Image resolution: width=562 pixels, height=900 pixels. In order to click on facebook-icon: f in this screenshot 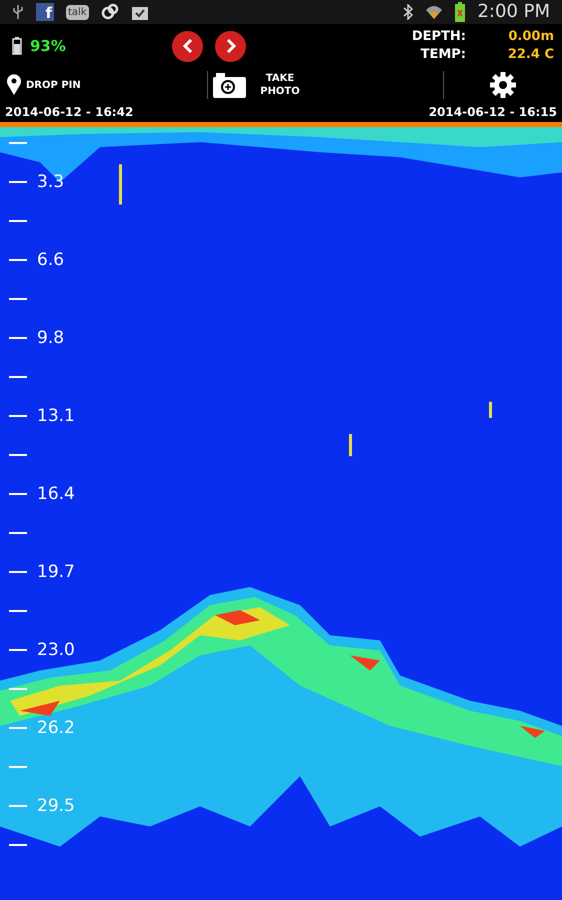, I will do `click(45, 12)`.